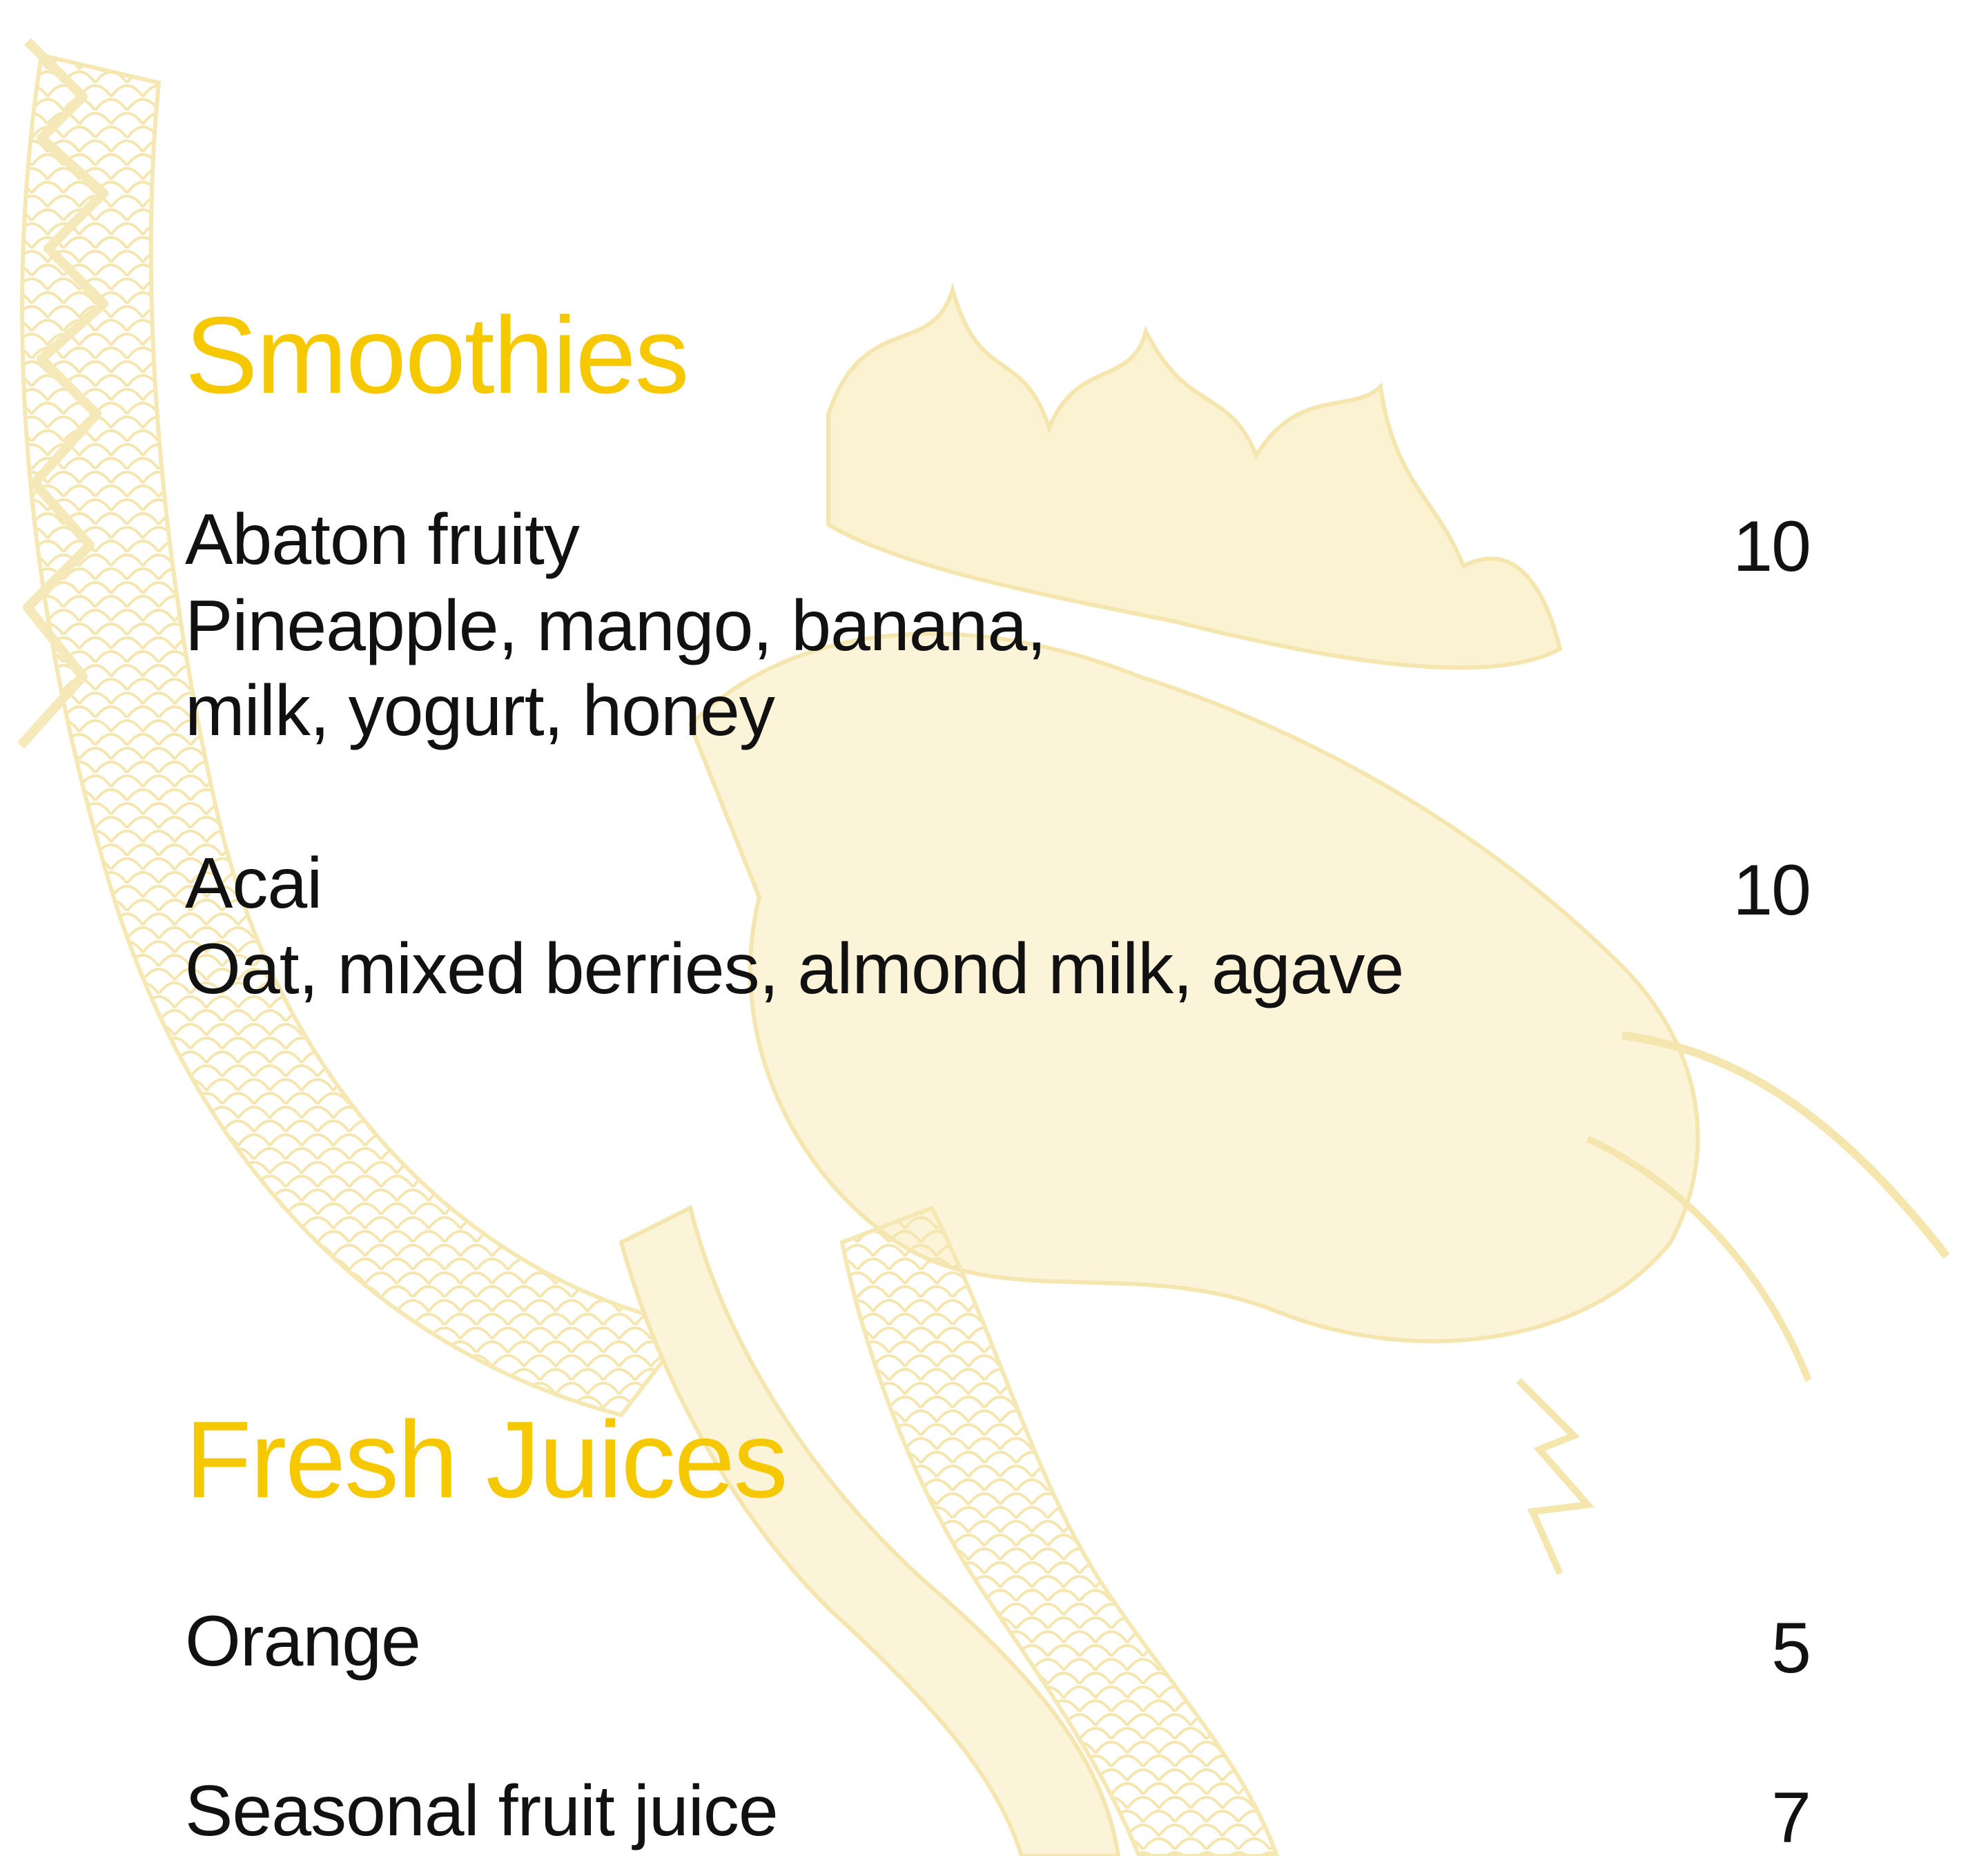 Image resolution: width=1988 pixels, height=1856 pixels. What do you see at coordinates (482, 1811) in the screenshot?
I see `item-name: Seasonal fruit juice` at bounding box center [482, 1811].